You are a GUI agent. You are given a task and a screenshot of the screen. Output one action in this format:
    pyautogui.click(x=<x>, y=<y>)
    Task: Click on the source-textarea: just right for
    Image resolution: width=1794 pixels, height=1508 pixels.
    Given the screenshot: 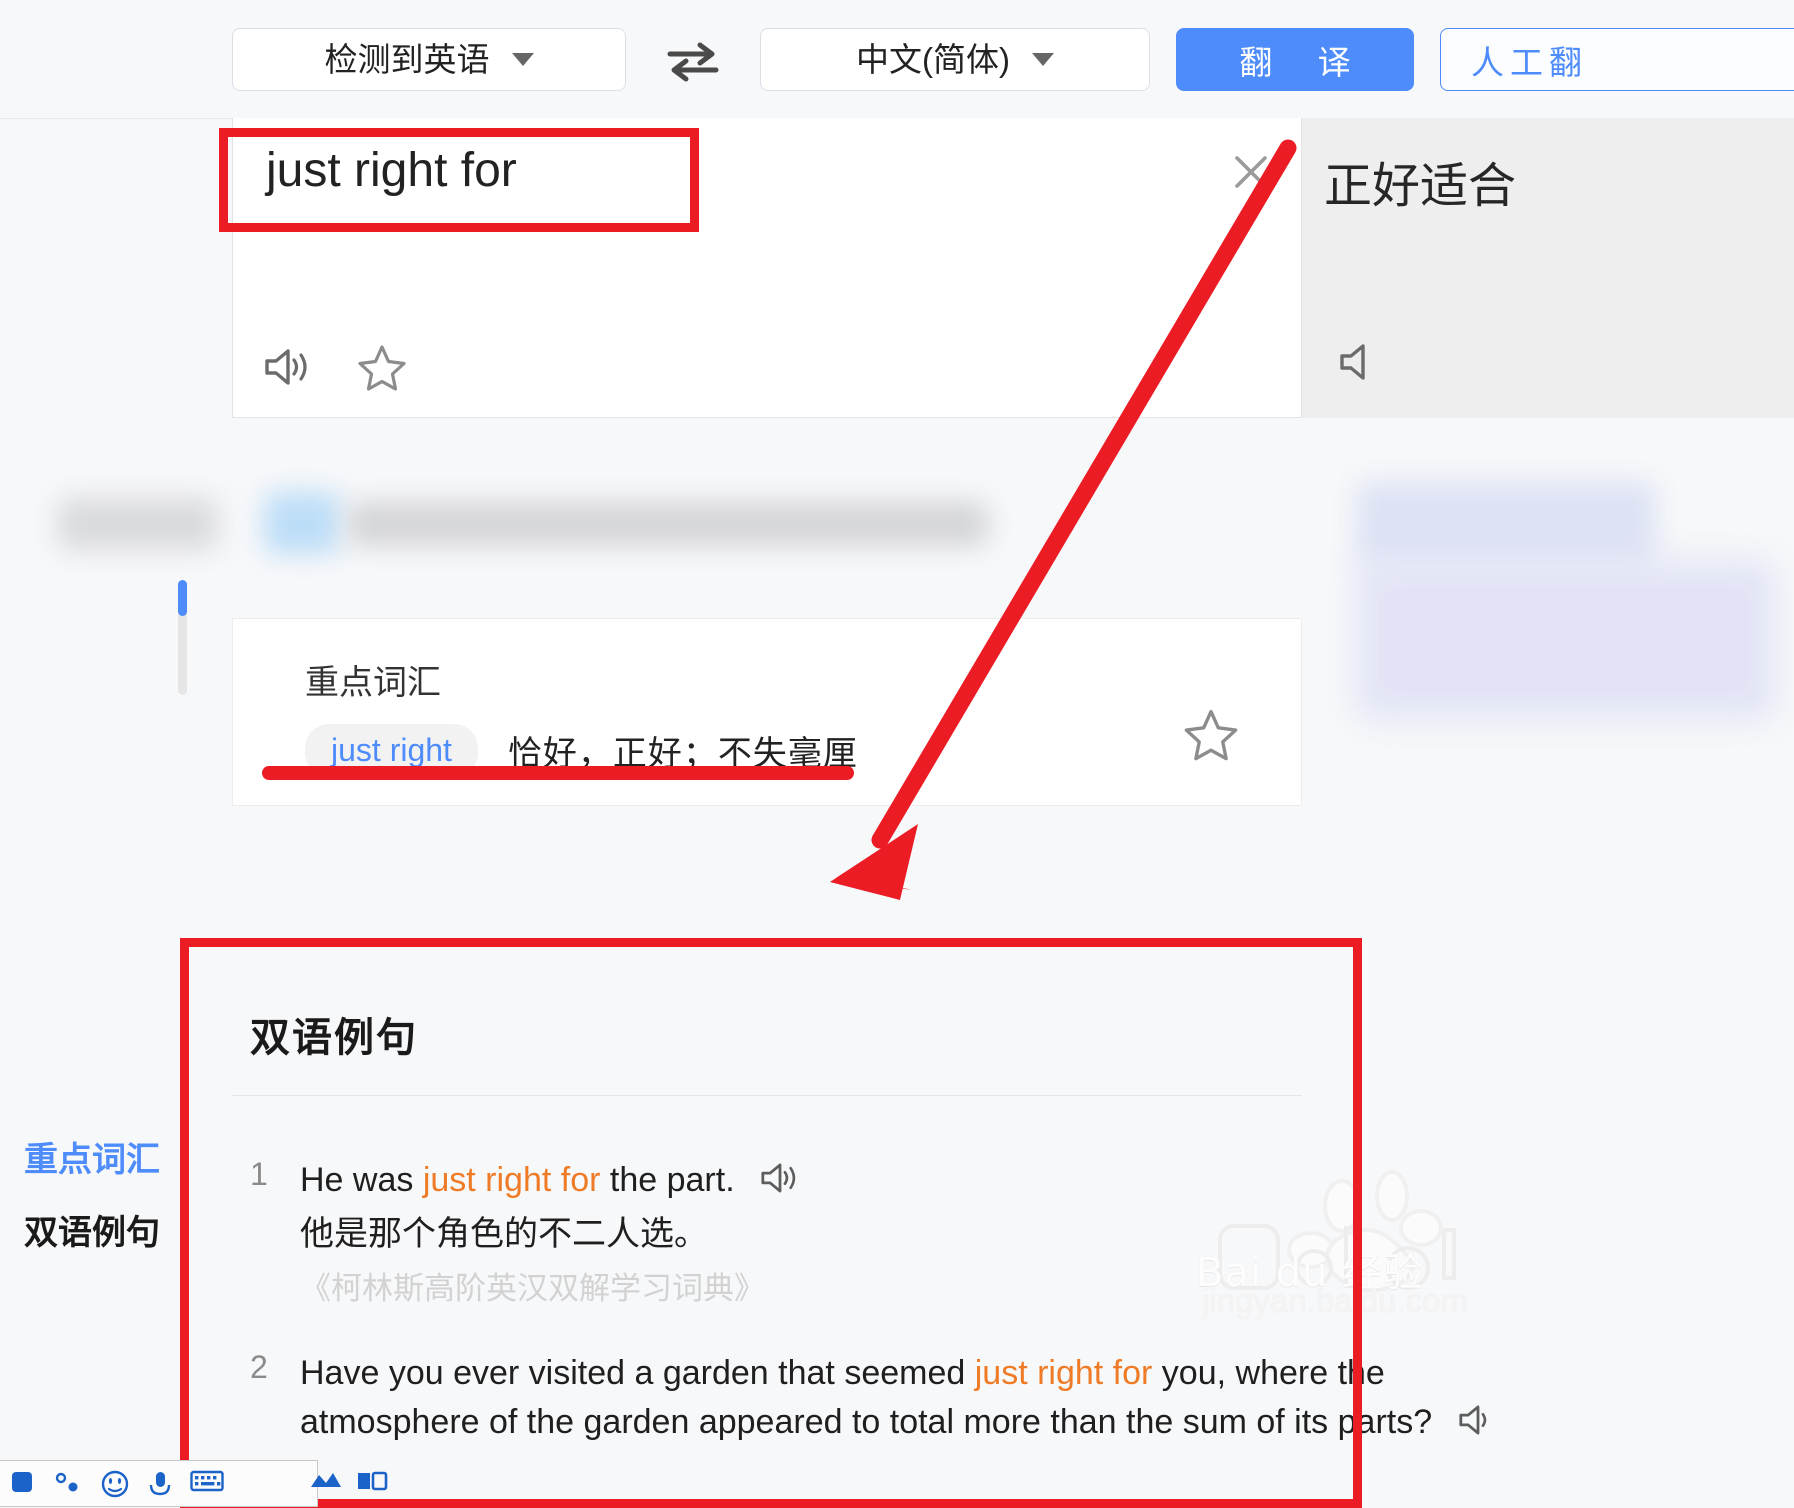 What is the action you would take?
    pyautogui.click(x=391, y=170)
    